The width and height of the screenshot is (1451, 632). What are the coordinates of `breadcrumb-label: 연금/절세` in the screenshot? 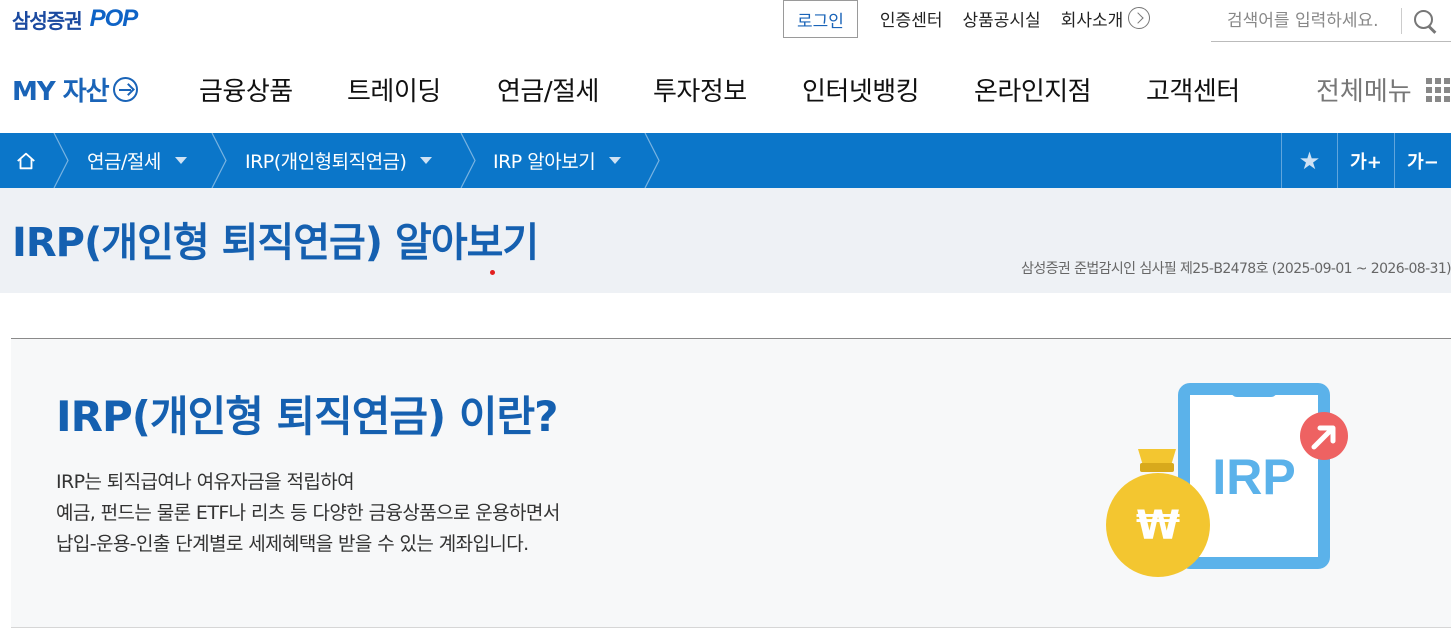 It's located at (124, 162).